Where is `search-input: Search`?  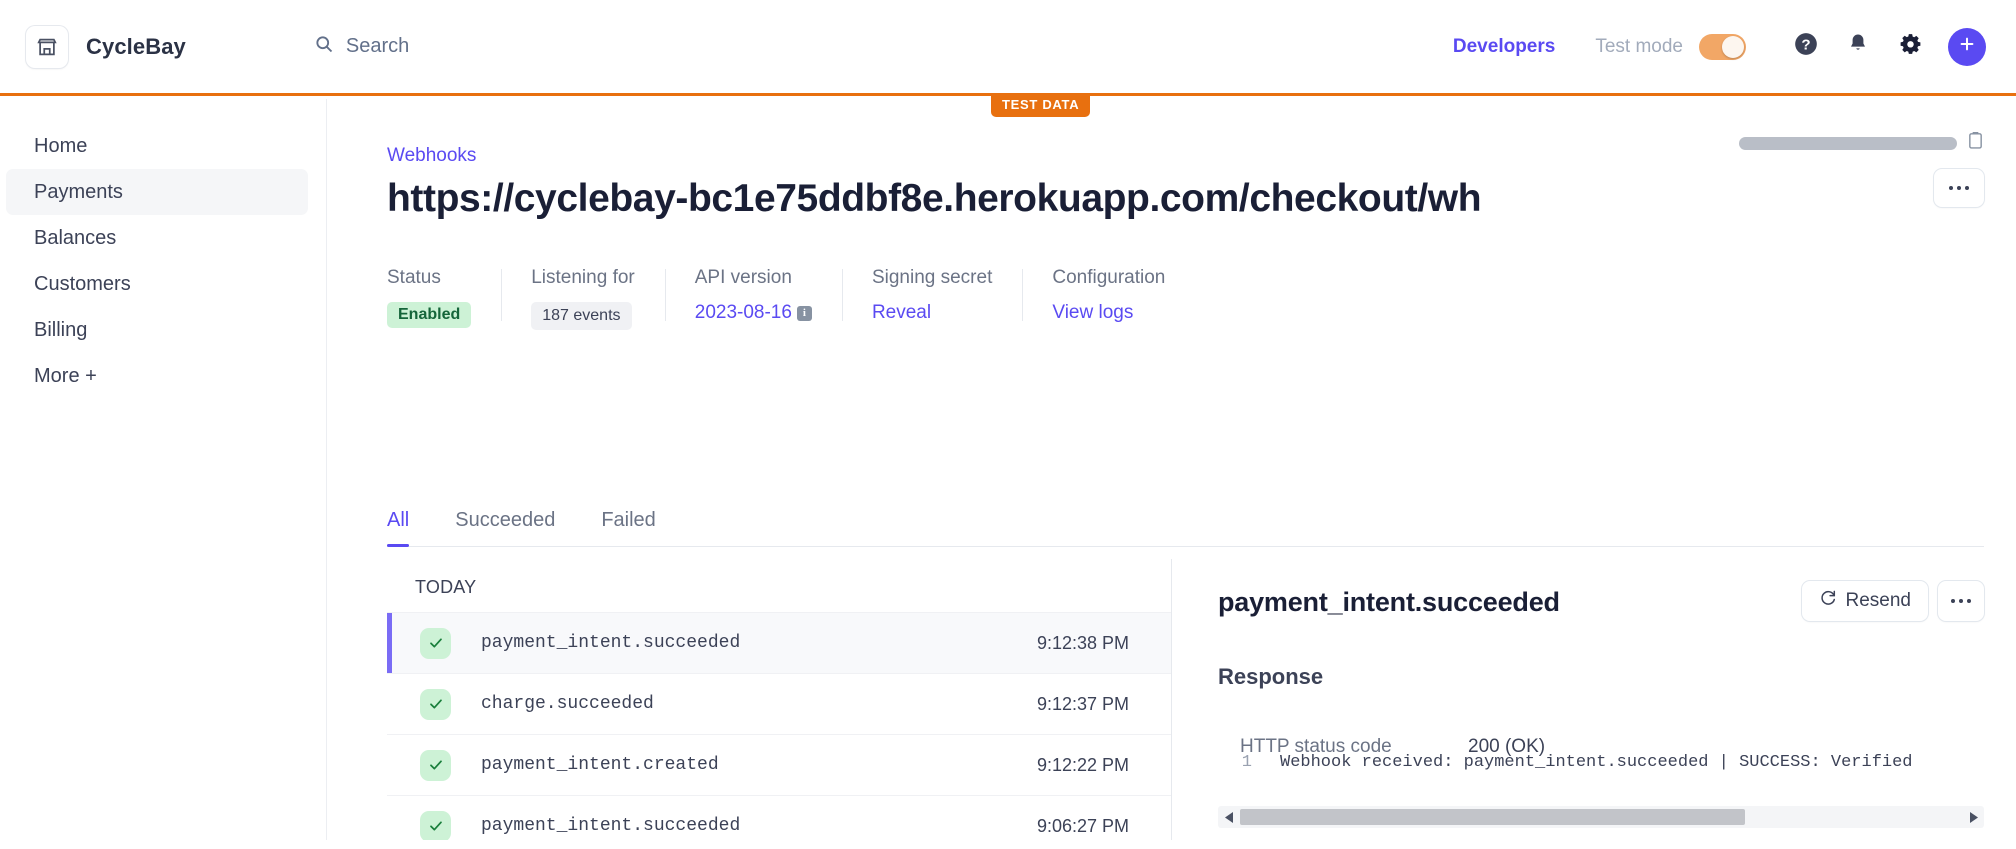 search-input: Search is located at coordinates (361, 46).